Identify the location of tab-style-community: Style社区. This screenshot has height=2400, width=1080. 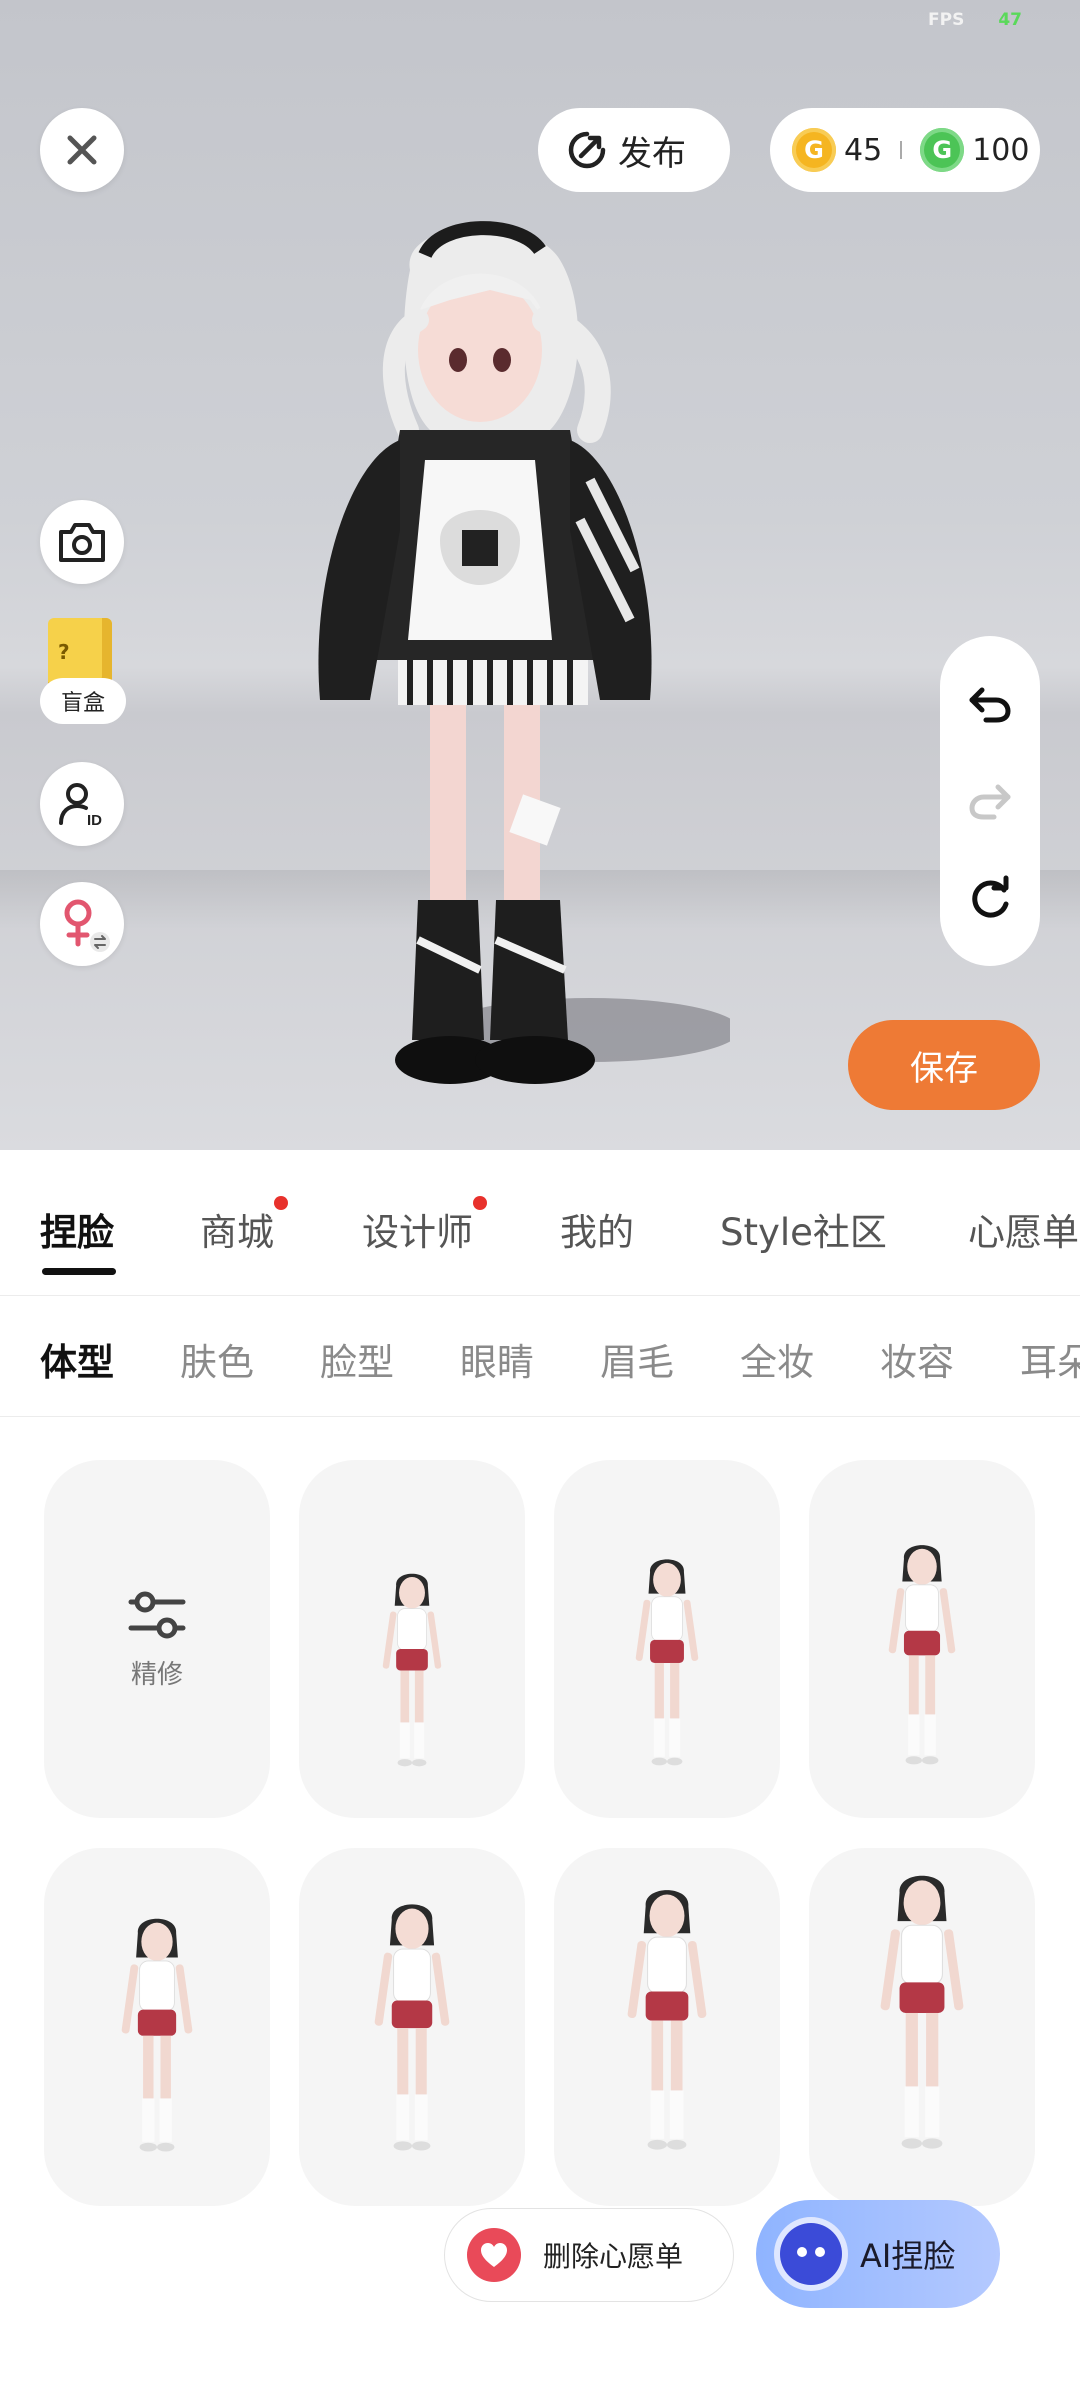
(803, 1229).